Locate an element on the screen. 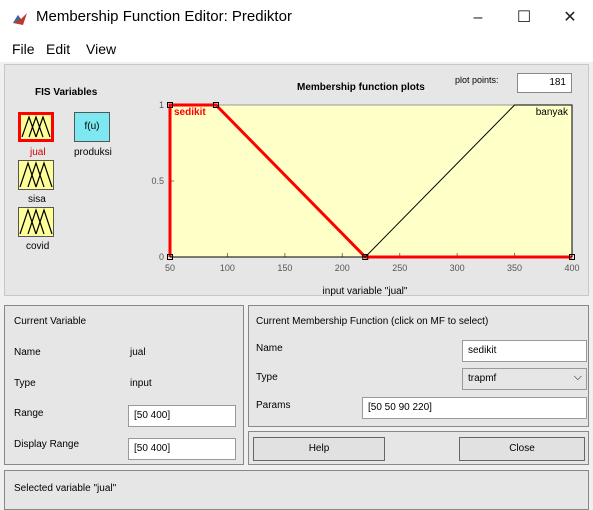 The width and height of the screenshot is (593, 510). x-tick-label: 300 is located at coordinates (457, 268).